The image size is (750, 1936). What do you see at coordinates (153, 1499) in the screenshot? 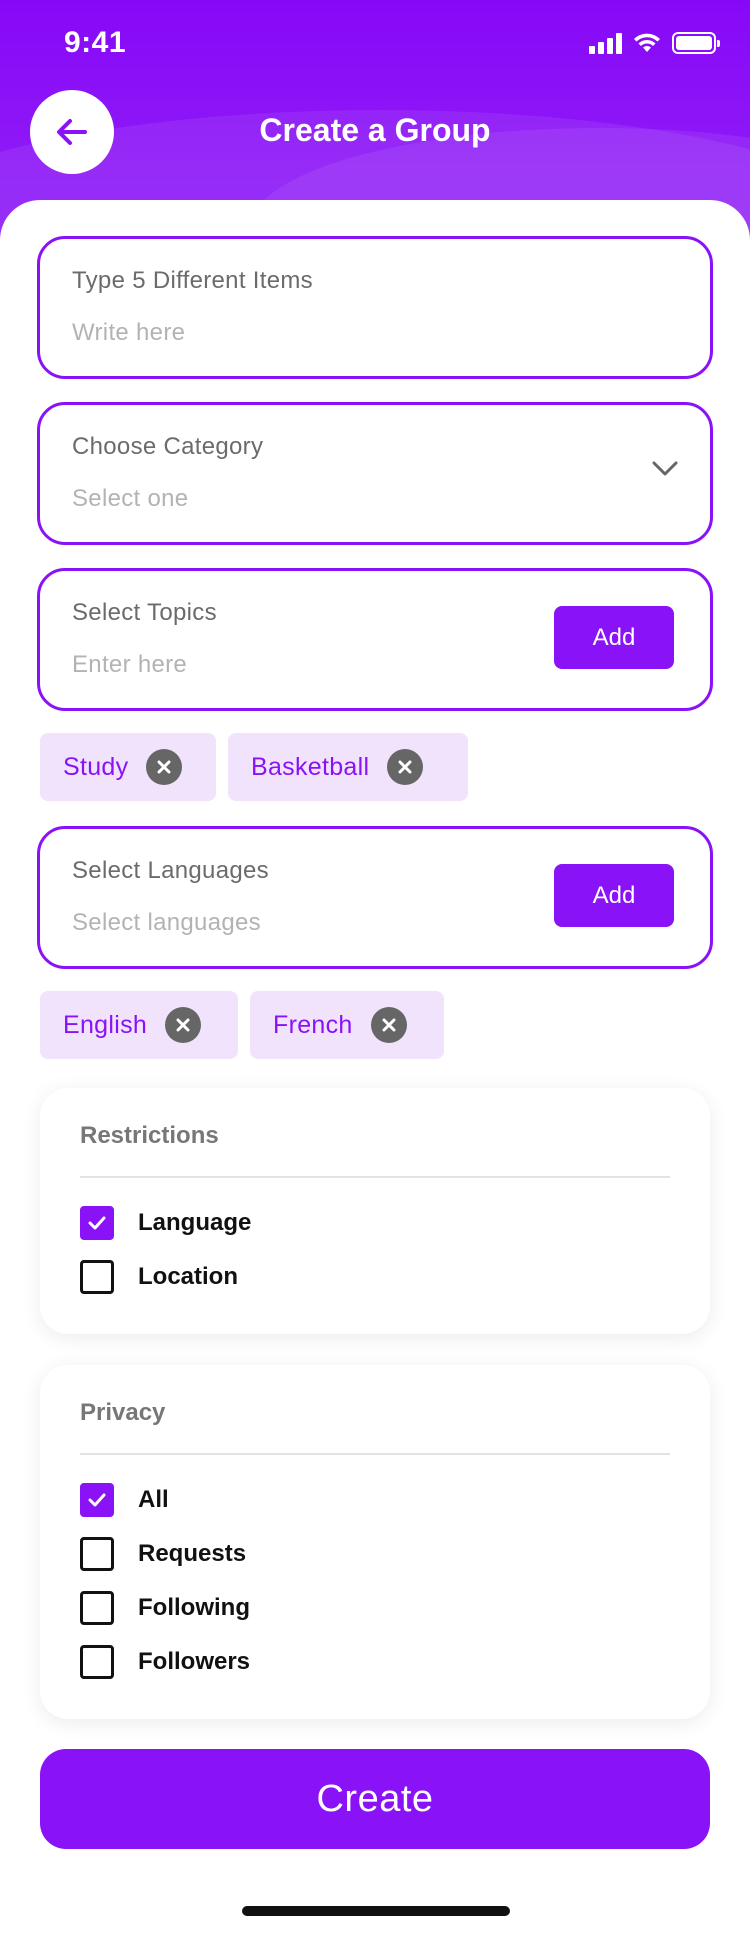
I see `option-label: All` at bounding box center [153, 1499].